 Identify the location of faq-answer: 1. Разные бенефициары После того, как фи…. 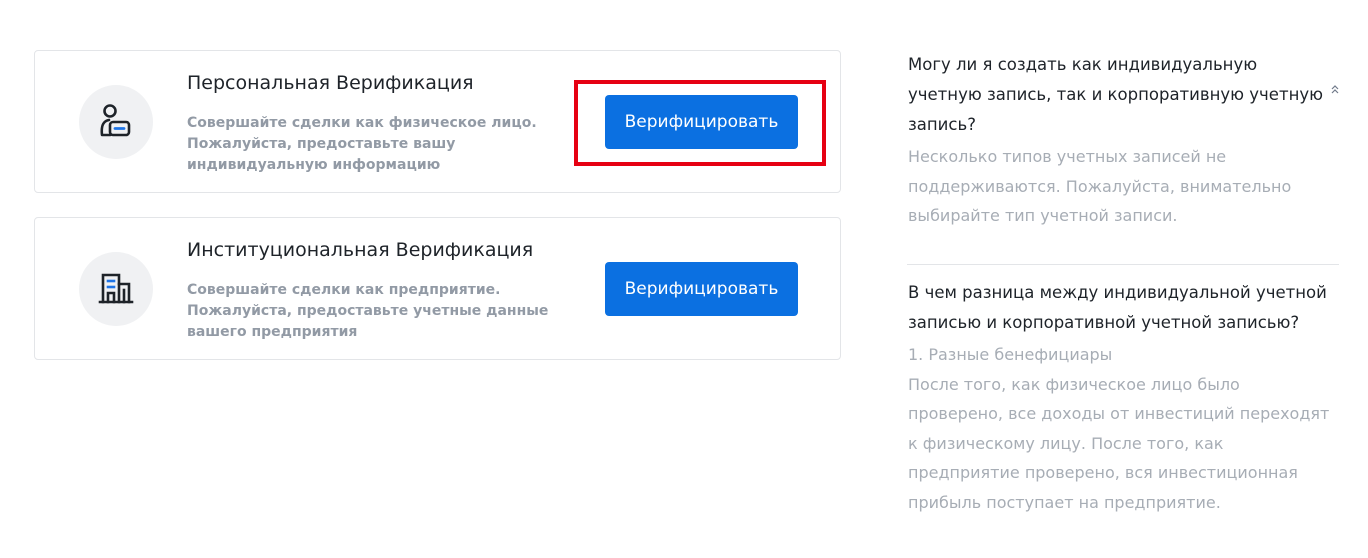
(1124, 429).